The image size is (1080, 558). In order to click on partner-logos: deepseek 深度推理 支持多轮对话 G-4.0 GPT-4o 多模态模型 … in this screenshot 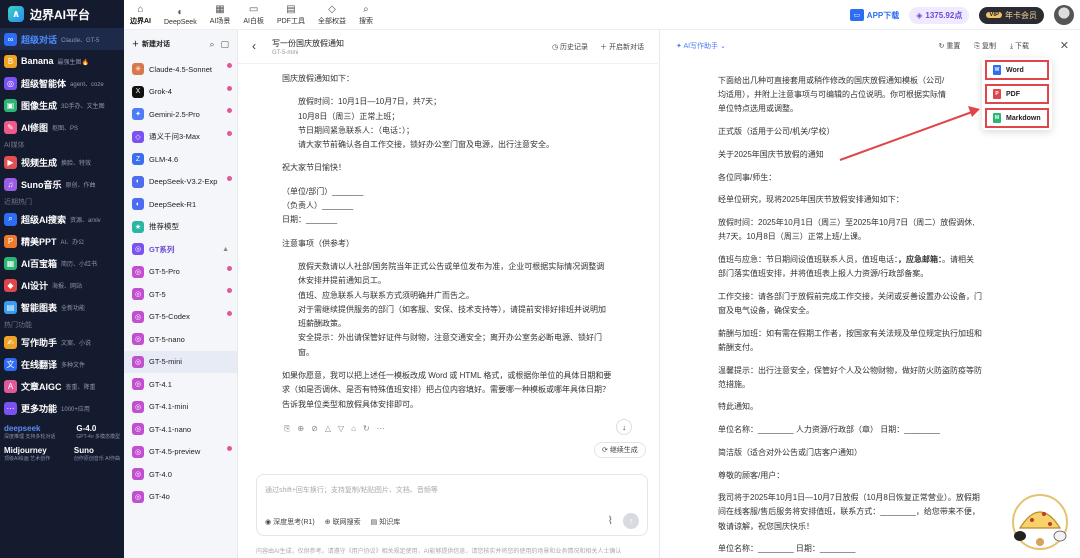, I will do `click(62, 443)`.